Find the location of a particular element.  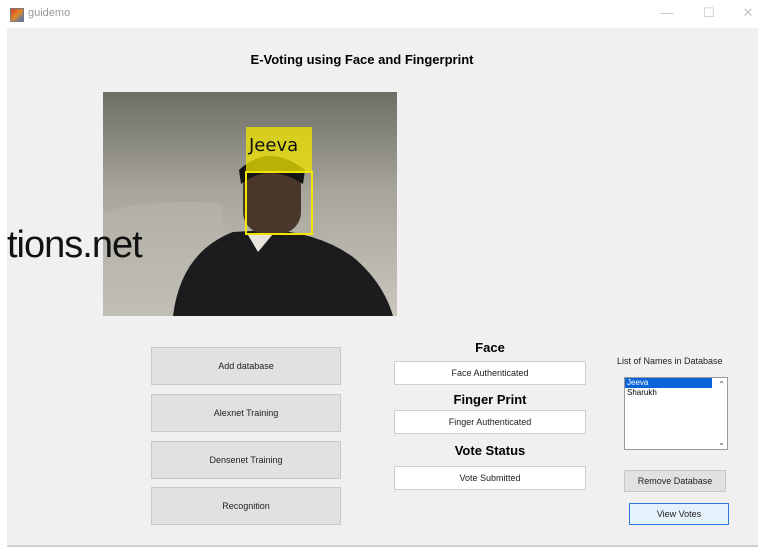

face-status-field: Face Authenticated is located at coordinates (490, 373).